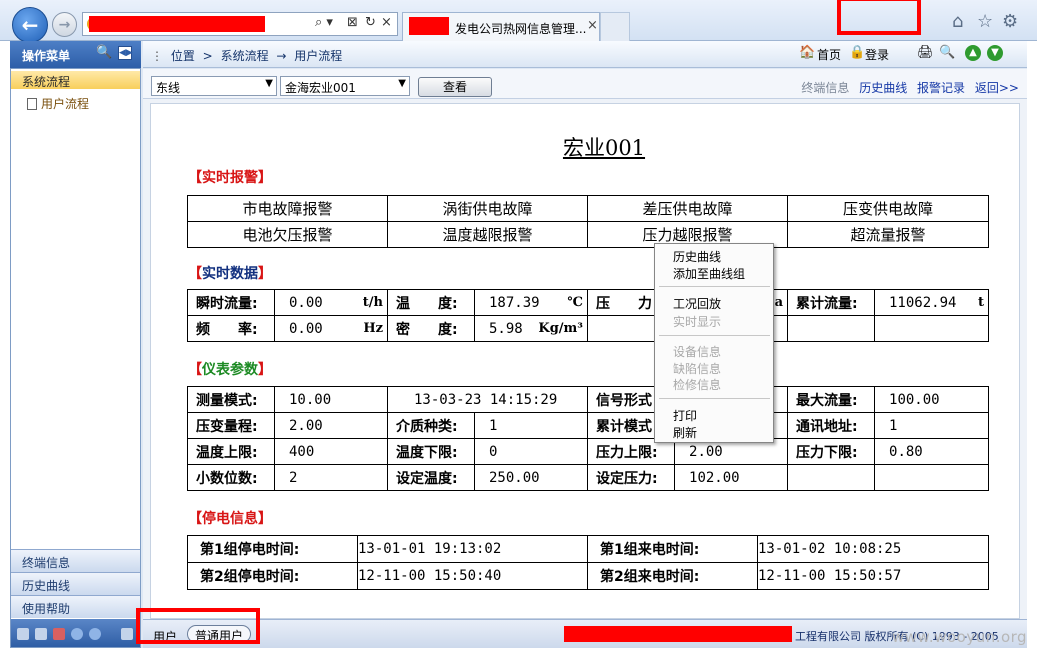  I want to click on crumb-sep: >, so click(207, 56).